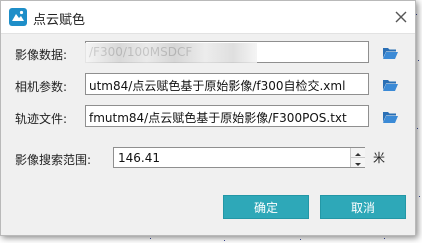  What do you see at coordinates (227, 52) in the screenshot?
I see `image-data-input: /F300/100MSDCF` at bounding box center [227, 52].